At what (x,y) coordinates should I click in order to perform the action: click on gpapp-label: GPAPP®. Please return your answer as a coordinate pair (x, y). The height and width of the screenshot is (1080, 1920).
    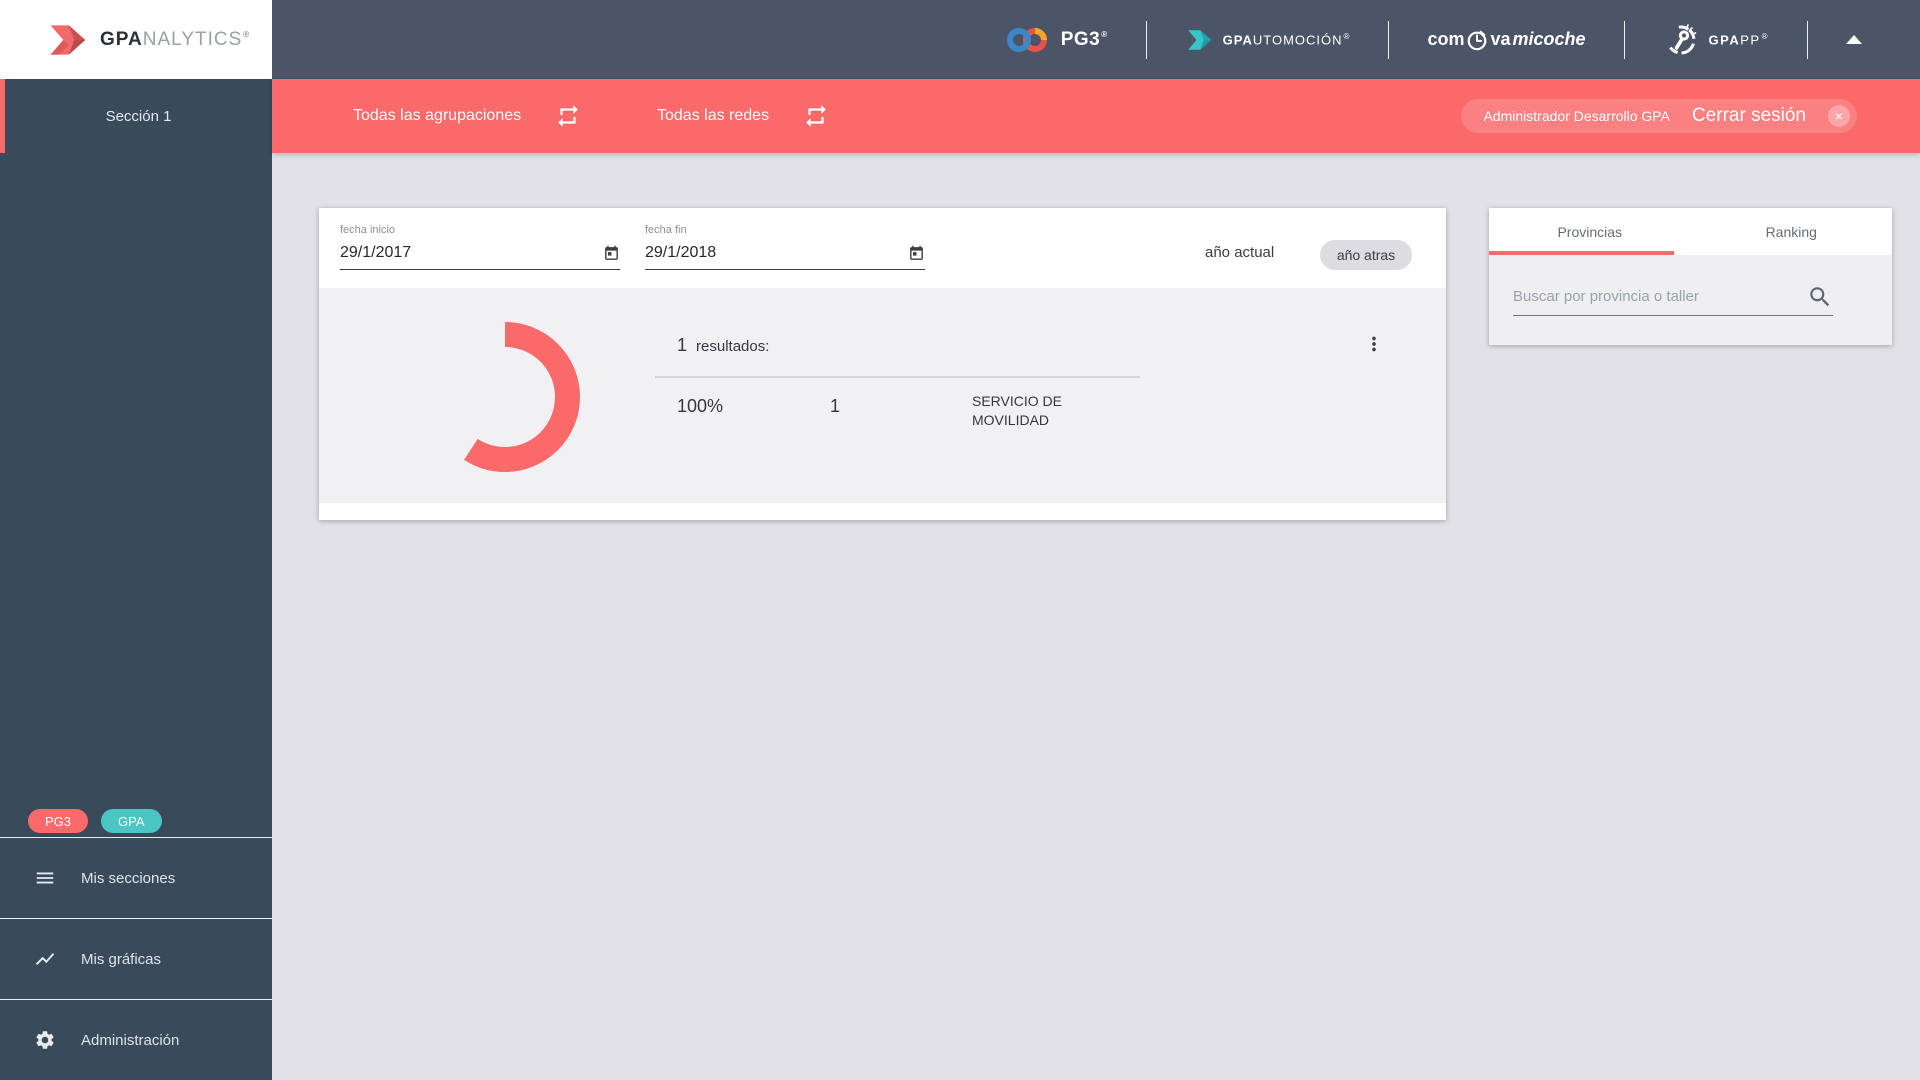
    Looking at the image, I should click on (1738, 39).